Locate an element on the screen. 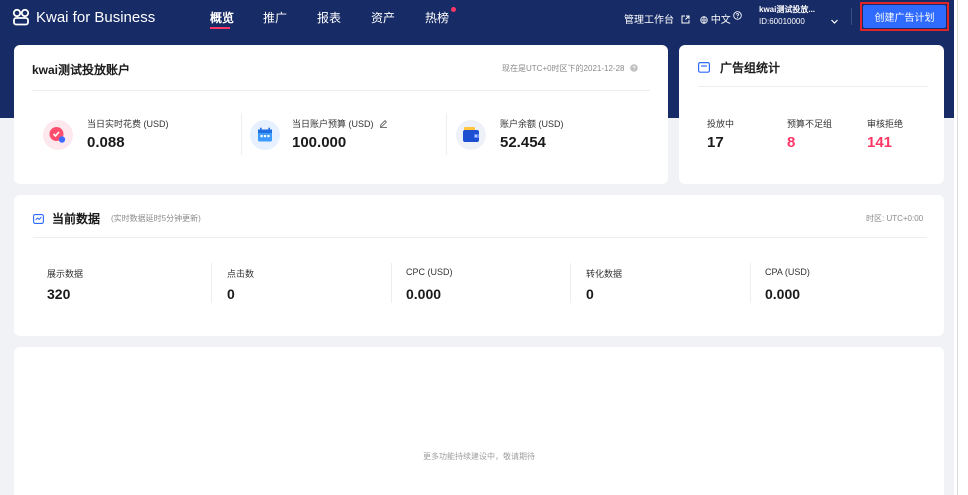 The height and width of the screenshot is (495, 968). globe-icon is located at coordinates (704, 21).